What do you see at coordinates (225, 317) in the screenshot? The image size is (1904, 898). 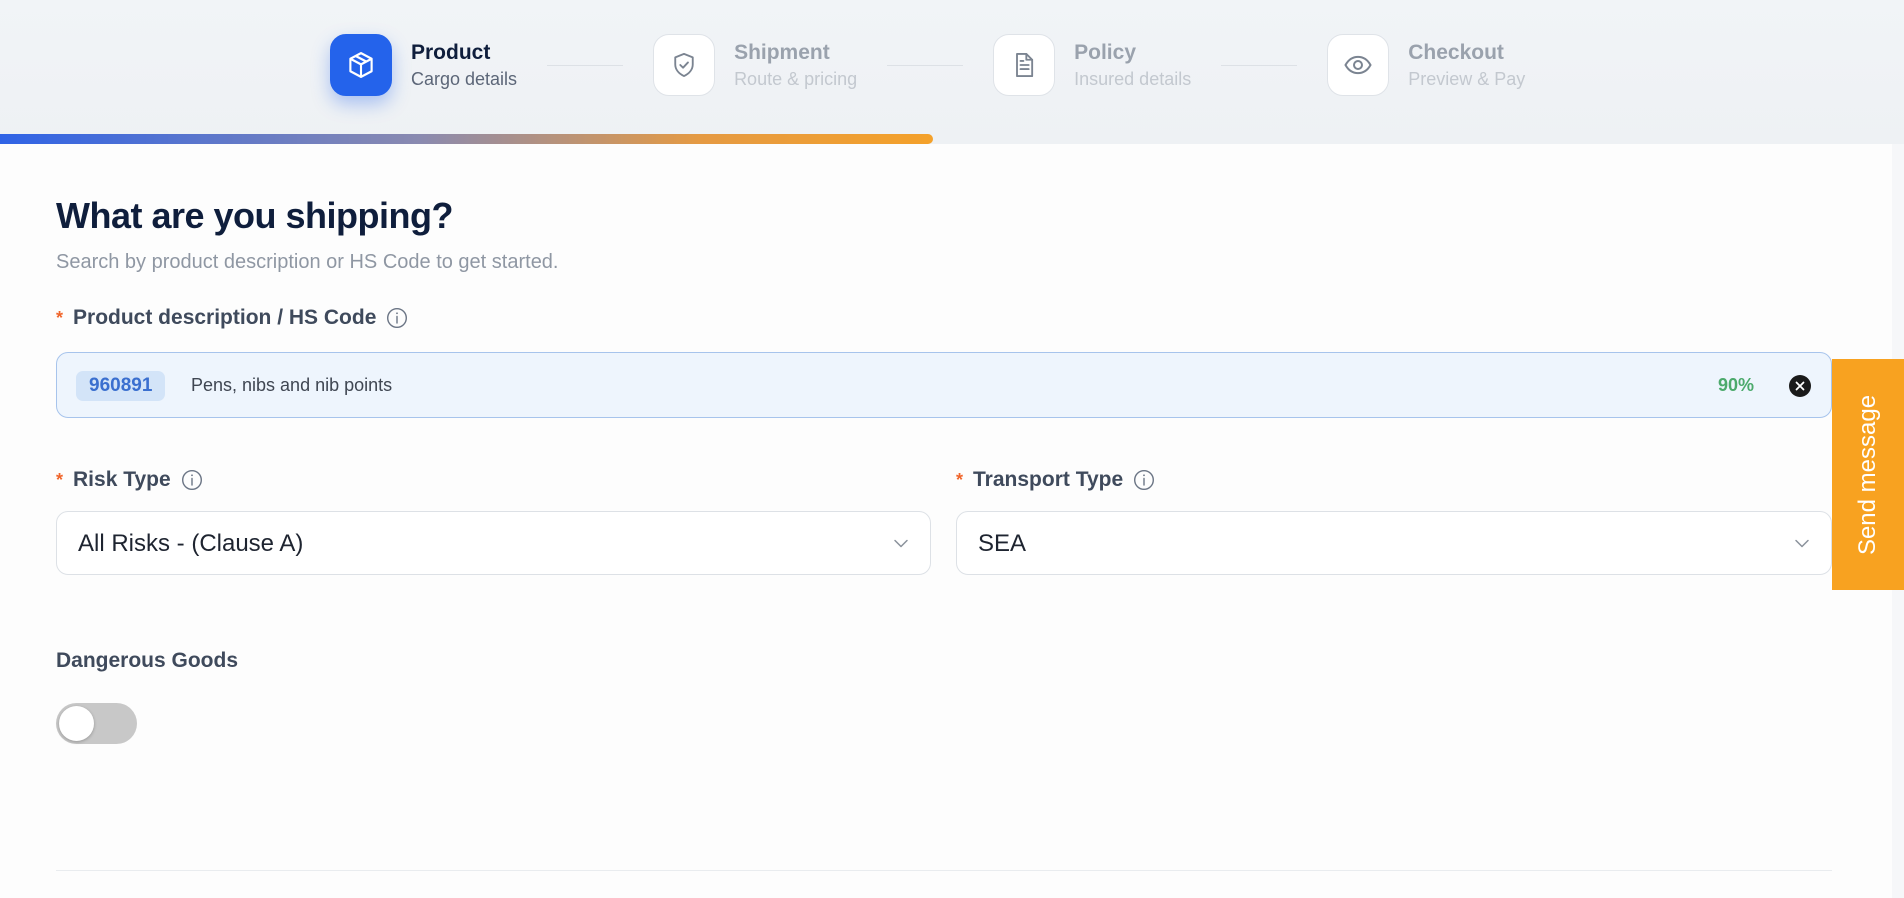 I see `product-field-label-text: Product description / HS Code` at bounding box center [225, 317].